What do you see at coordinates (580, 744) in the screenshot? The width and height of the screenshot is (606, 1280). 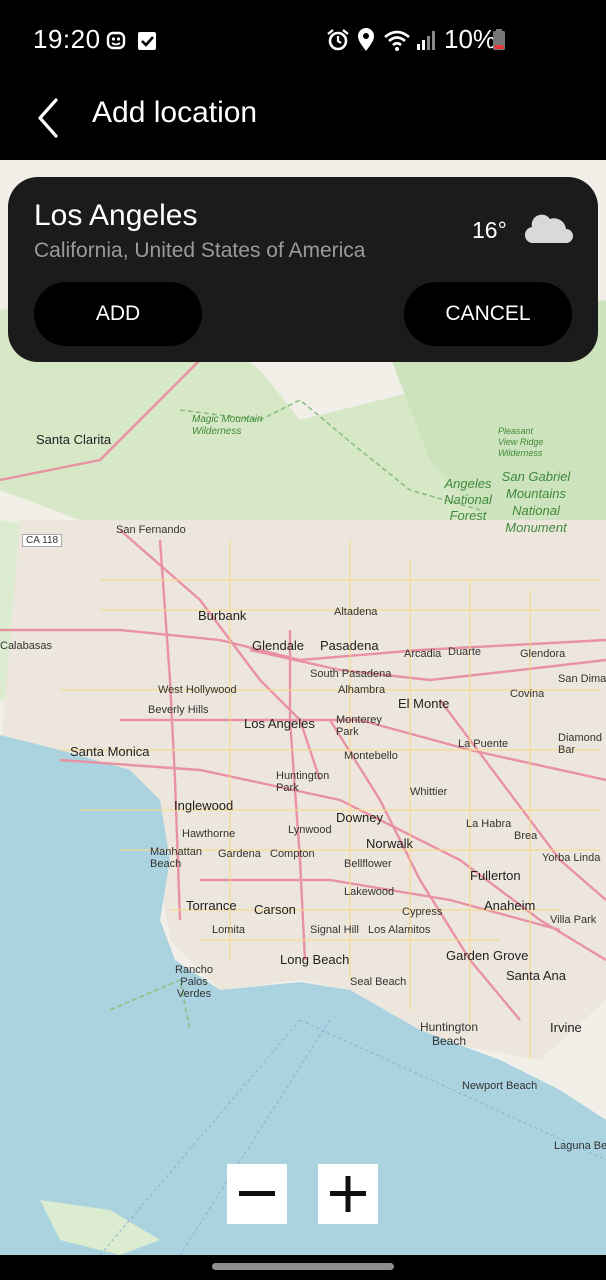 I see `map-label: Diamond Bar` at bounding box center [580, 744].